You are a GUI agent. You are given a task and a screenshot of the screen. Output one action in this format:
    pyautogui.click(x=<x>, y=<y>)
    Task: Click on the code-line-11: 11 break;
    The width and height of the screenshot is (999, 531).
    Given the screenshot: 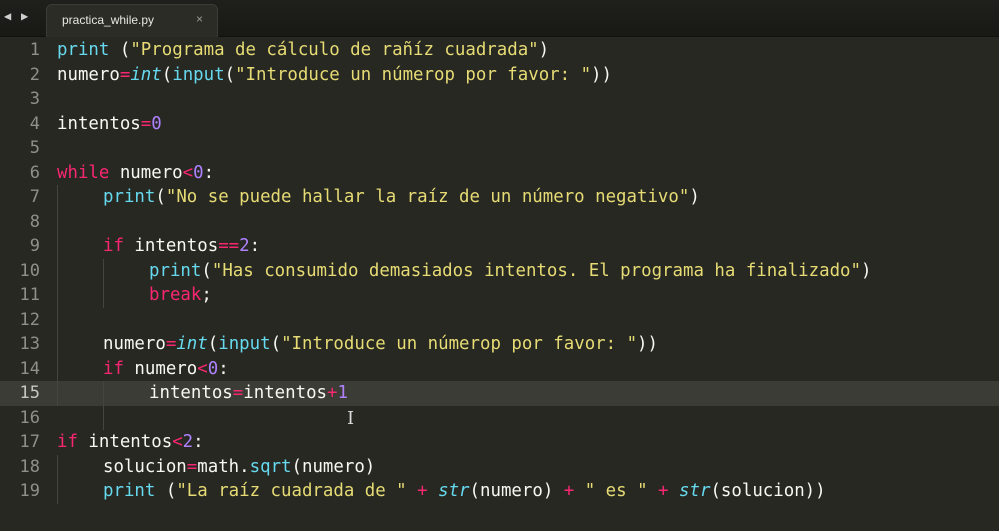 What is the action you would take?
    pyautogui.click(x=499, y=295)
    